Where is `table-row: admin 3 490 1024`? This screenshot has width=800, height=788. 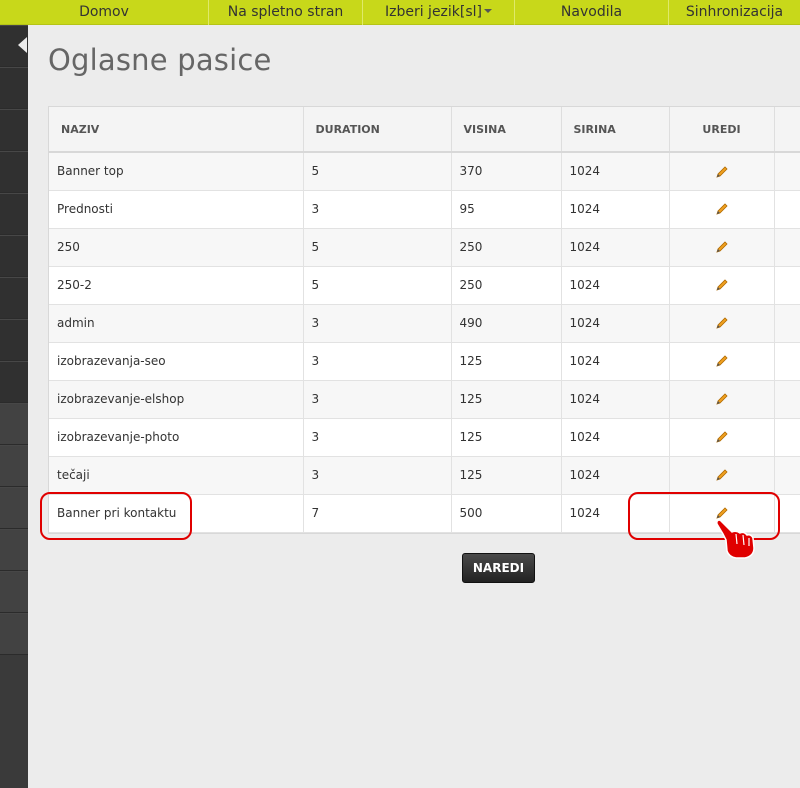 table-row: admin 3 490 1024 is located at coordinates (424, 323).